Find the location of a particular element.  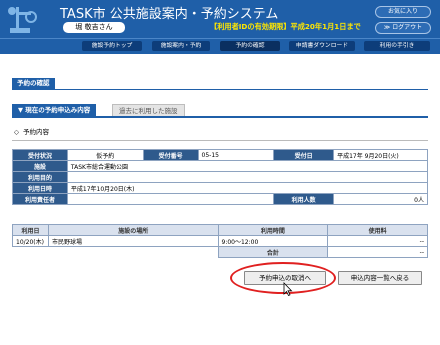

purpose-label: 利用目的 is located at coordinates (40, 177).